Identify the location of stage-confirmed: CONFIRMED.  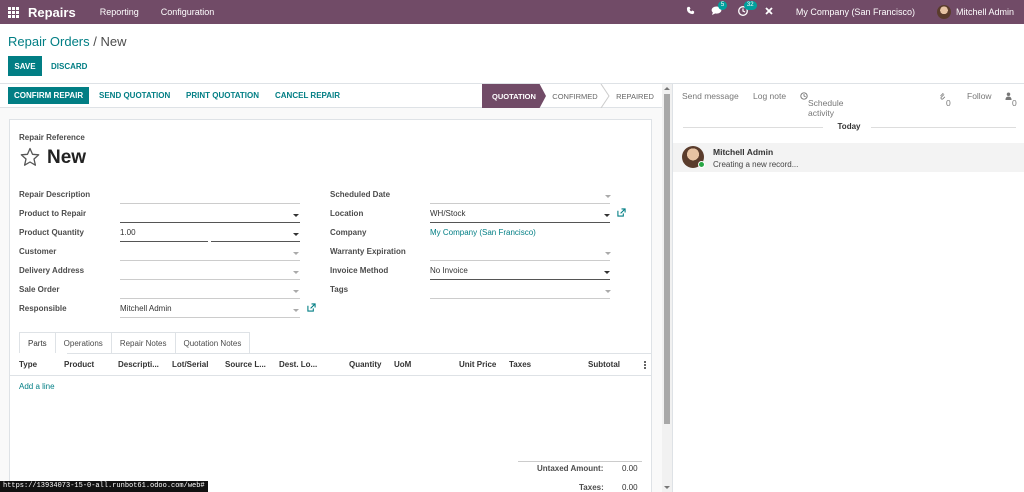
(575, 96).